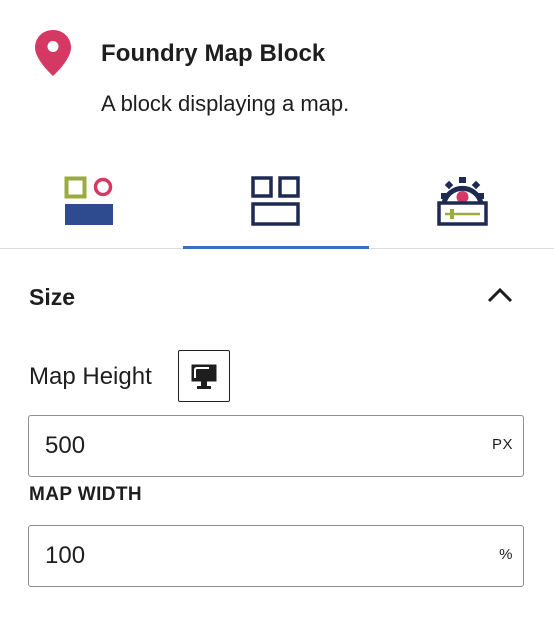 The image size is (554, 638). What do you see at coordinates (86, 494) in the screenshot?
I see `map-width-label: MAP WIDTH` at bounding box center [86, 494].